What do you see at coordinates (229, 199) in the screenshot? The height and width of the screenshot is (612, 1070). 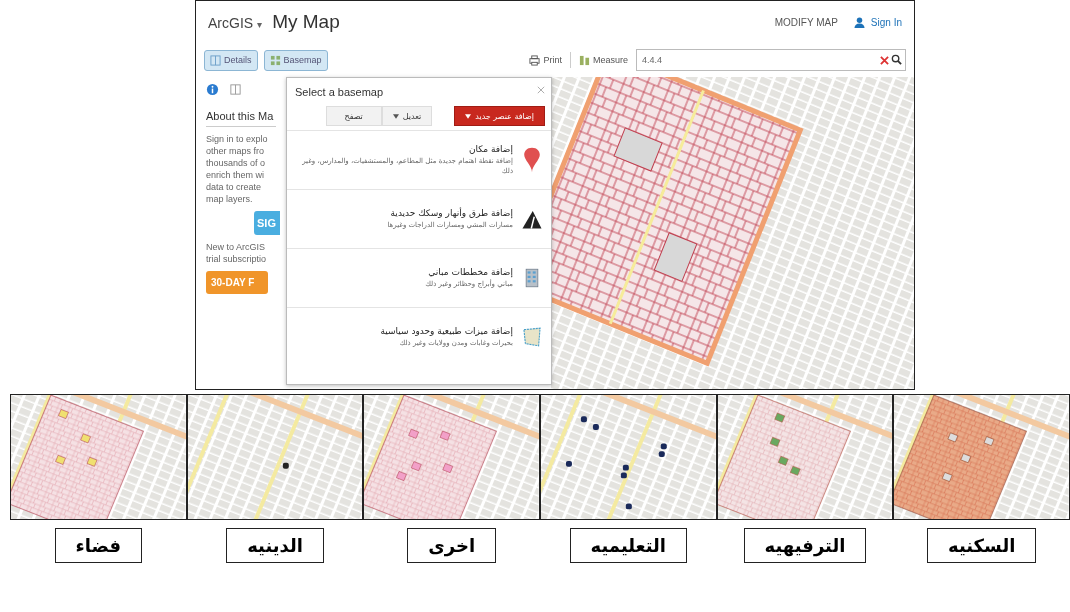 I see `sidebar-text-line: map layers.` at bounding box center [229, 199].